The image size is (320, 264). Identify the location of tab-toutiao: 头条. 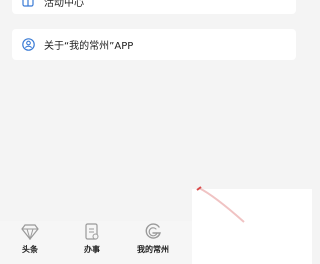
(30, 240).